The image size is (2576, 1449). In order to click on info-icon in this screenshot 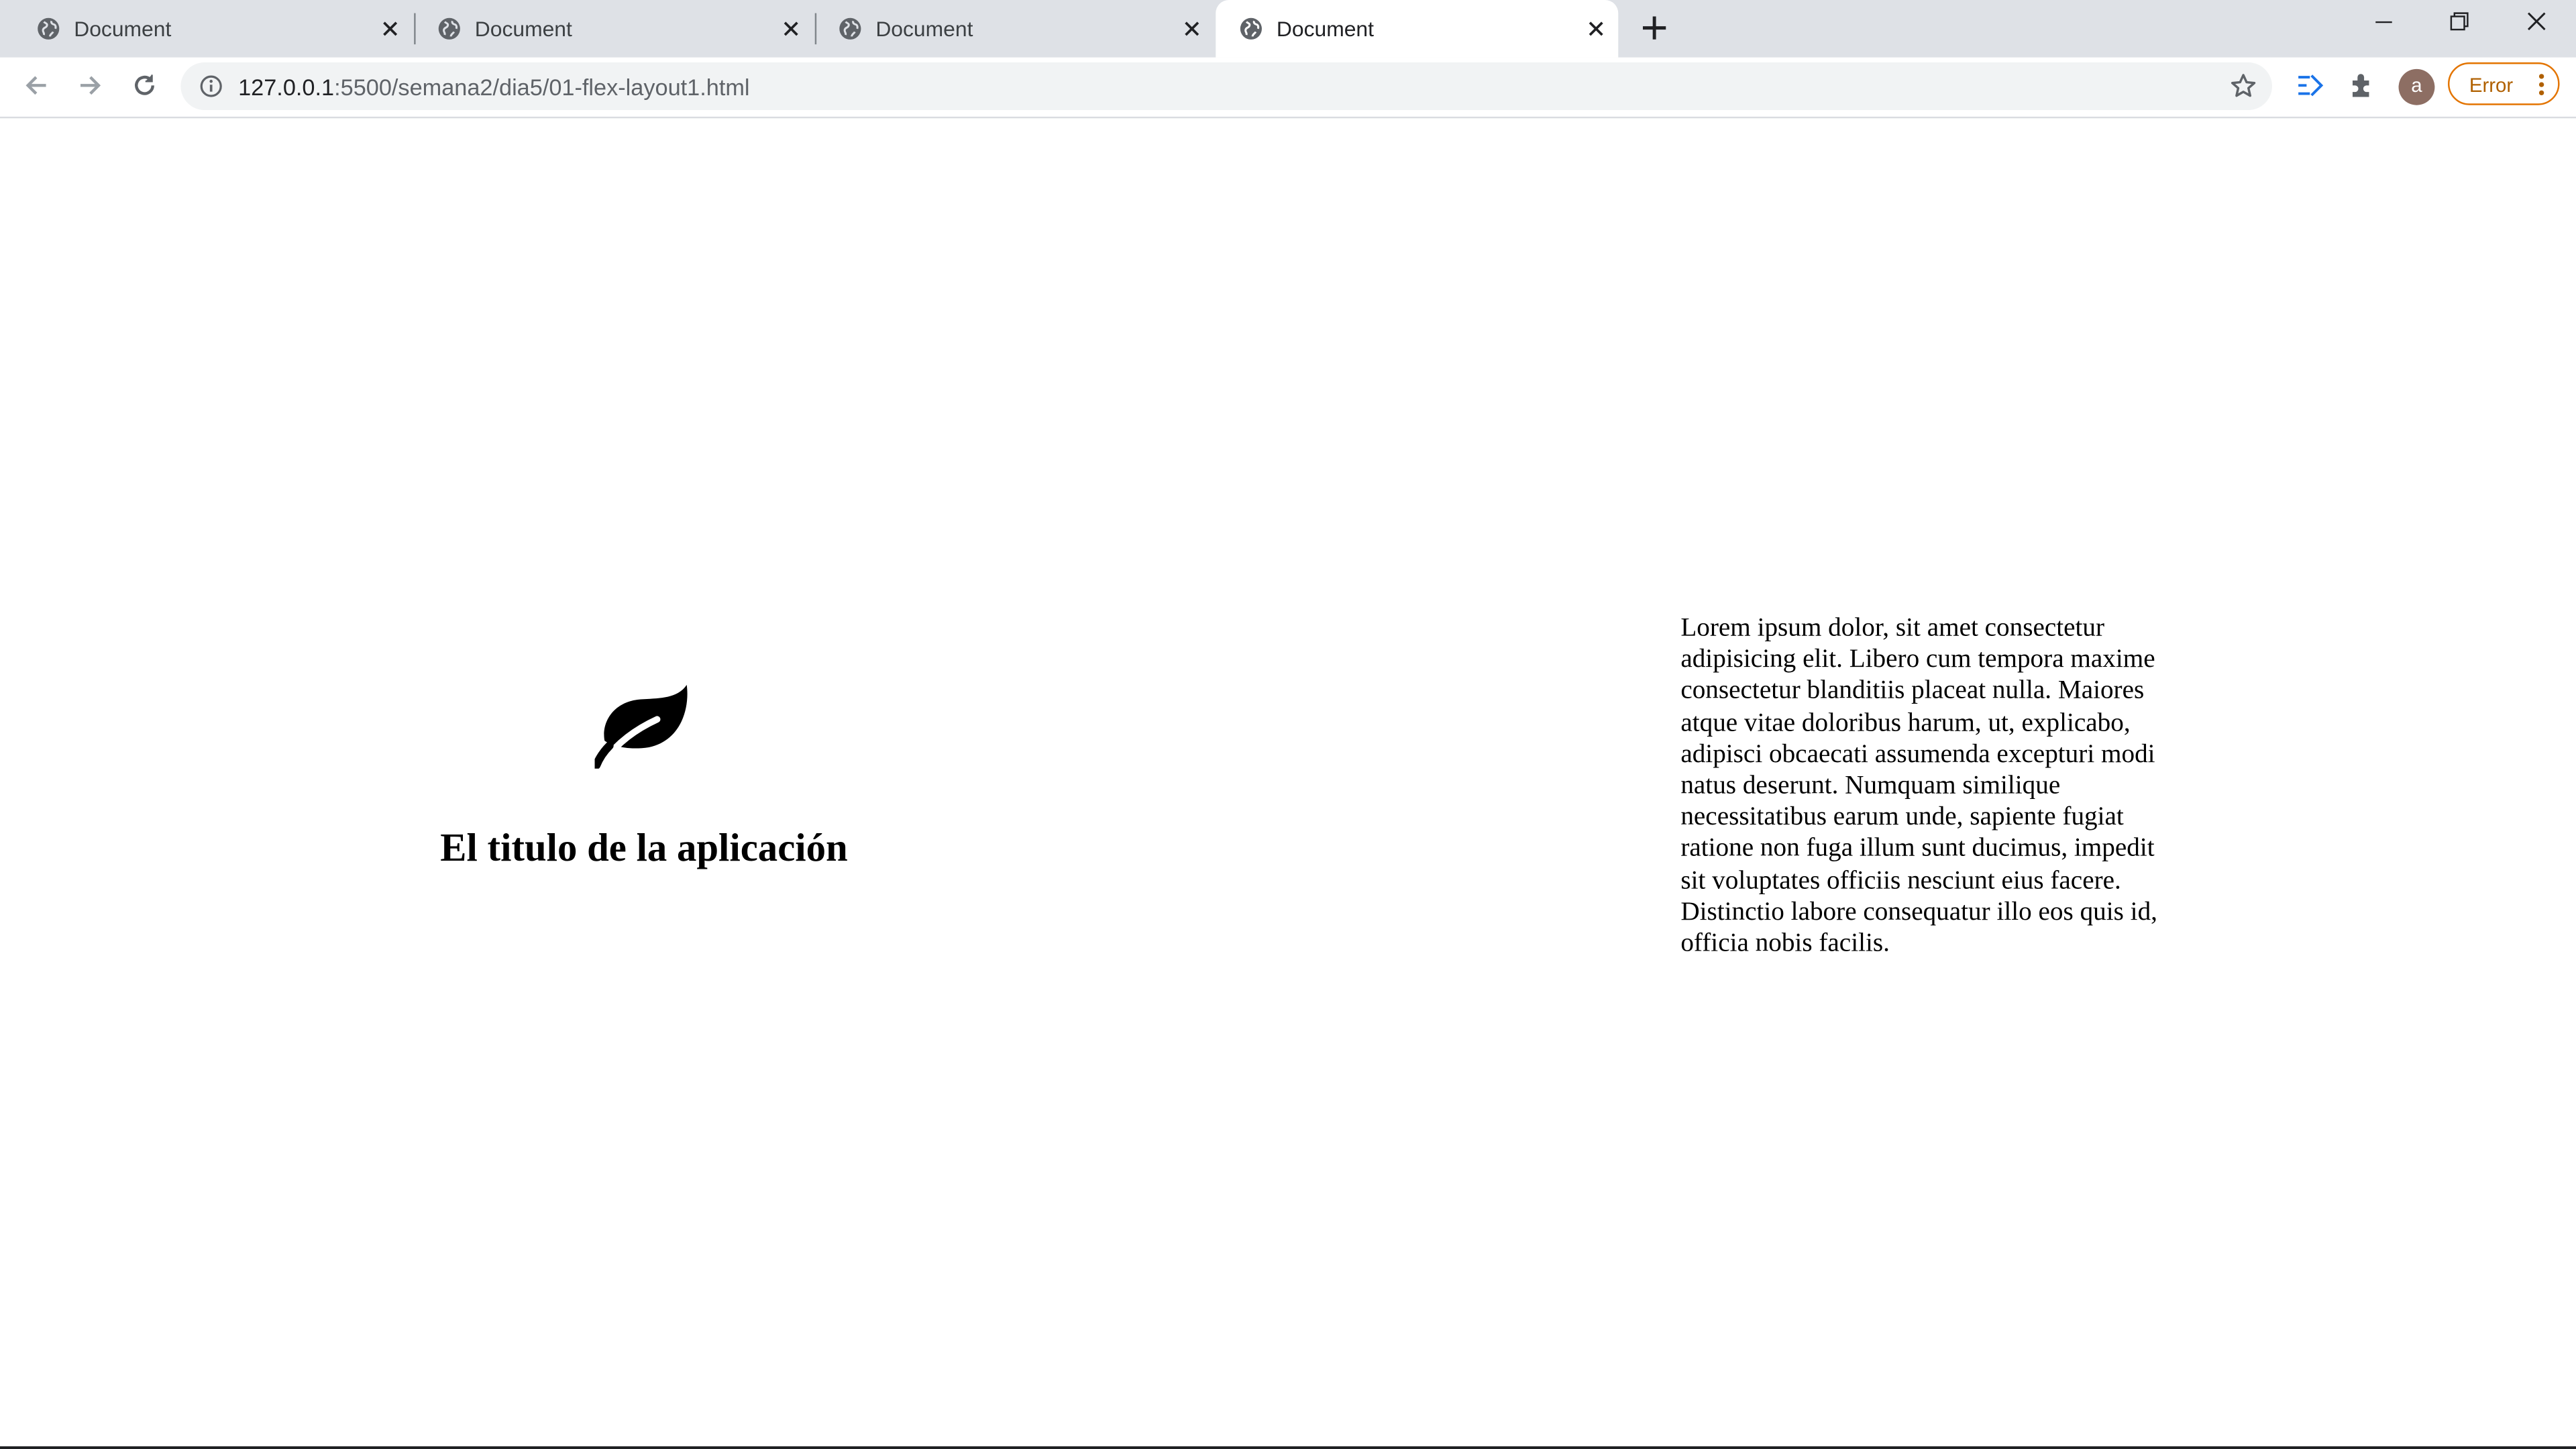, I will do `click(211, 86)`.